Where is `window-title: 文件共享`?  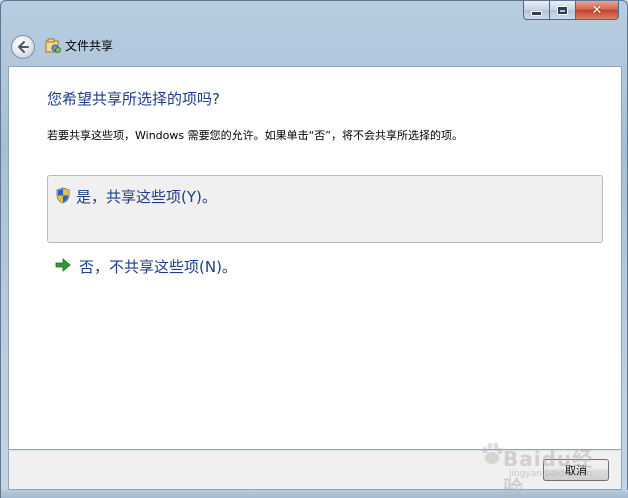
window-title: 文件共享 is located at coordinates (89, 46).